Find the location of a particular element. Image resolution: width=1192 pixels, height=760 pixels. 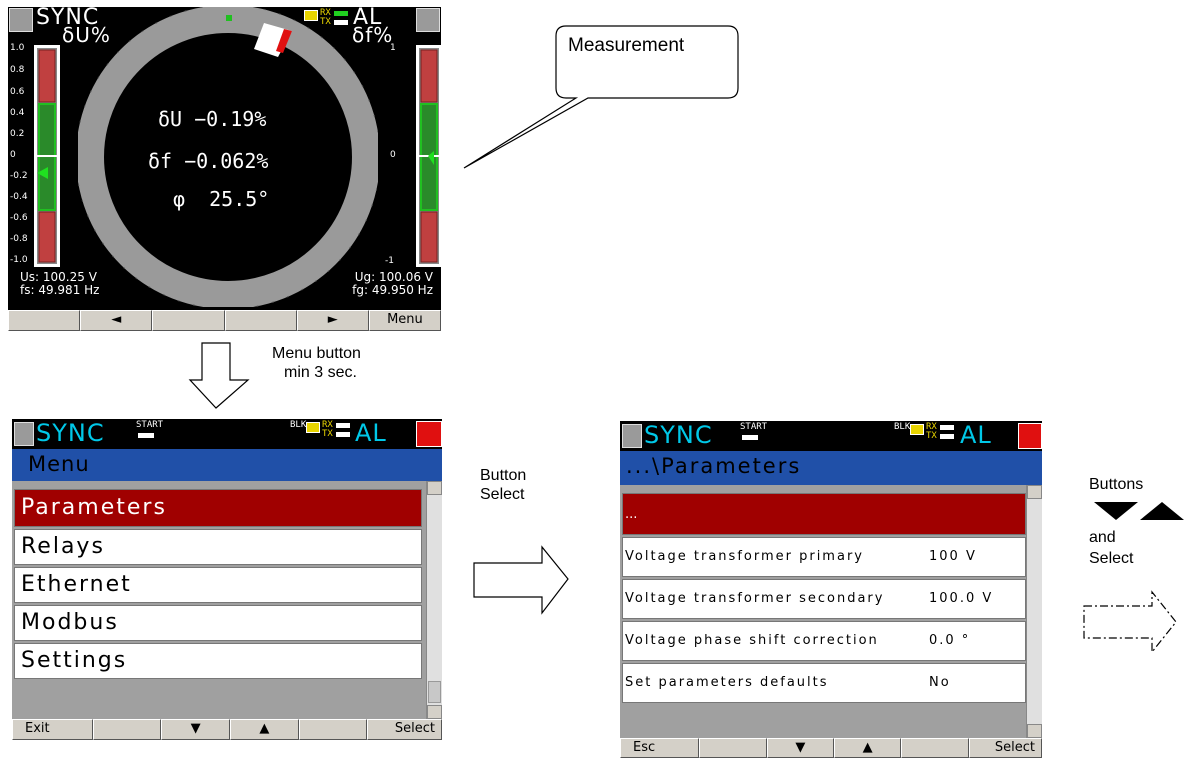

softkey-bar: Exit ▼ ▲ Select is located at coordinates (227, 729).